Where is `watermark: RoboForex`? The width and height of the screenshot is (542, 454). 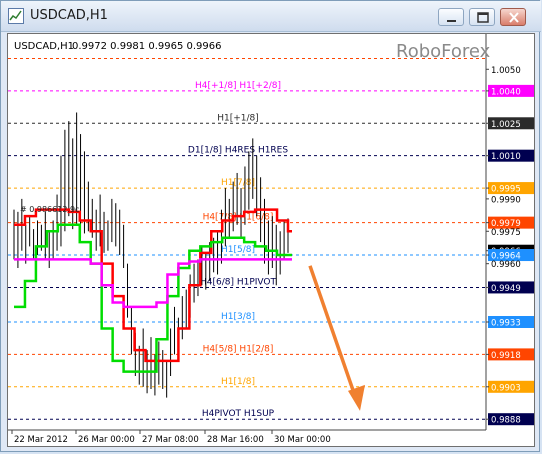
watermark: RoboForex is located at coordinates (443, 51).